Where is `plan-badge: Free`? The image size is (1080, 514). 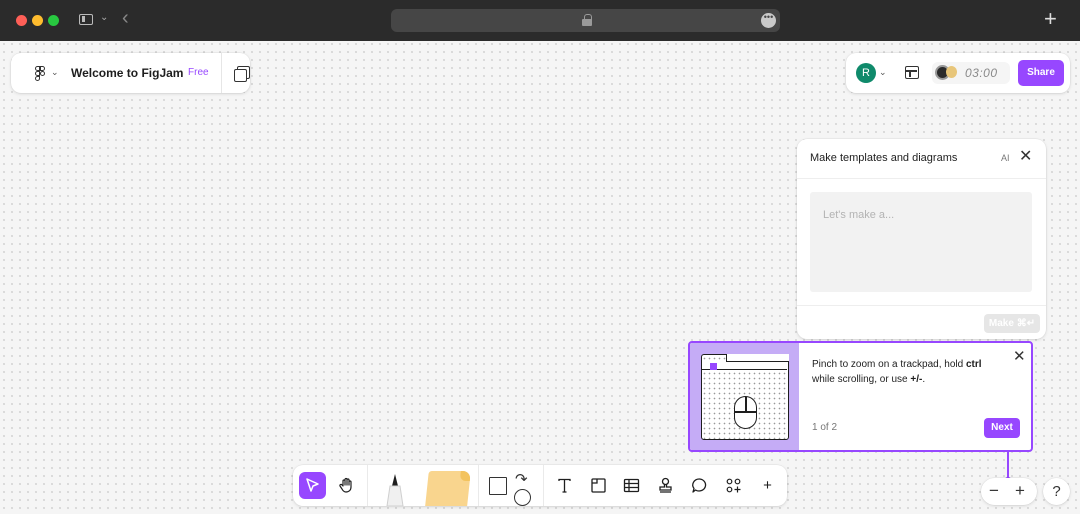 plan-badge: Free is located at coordinates (198, 72).